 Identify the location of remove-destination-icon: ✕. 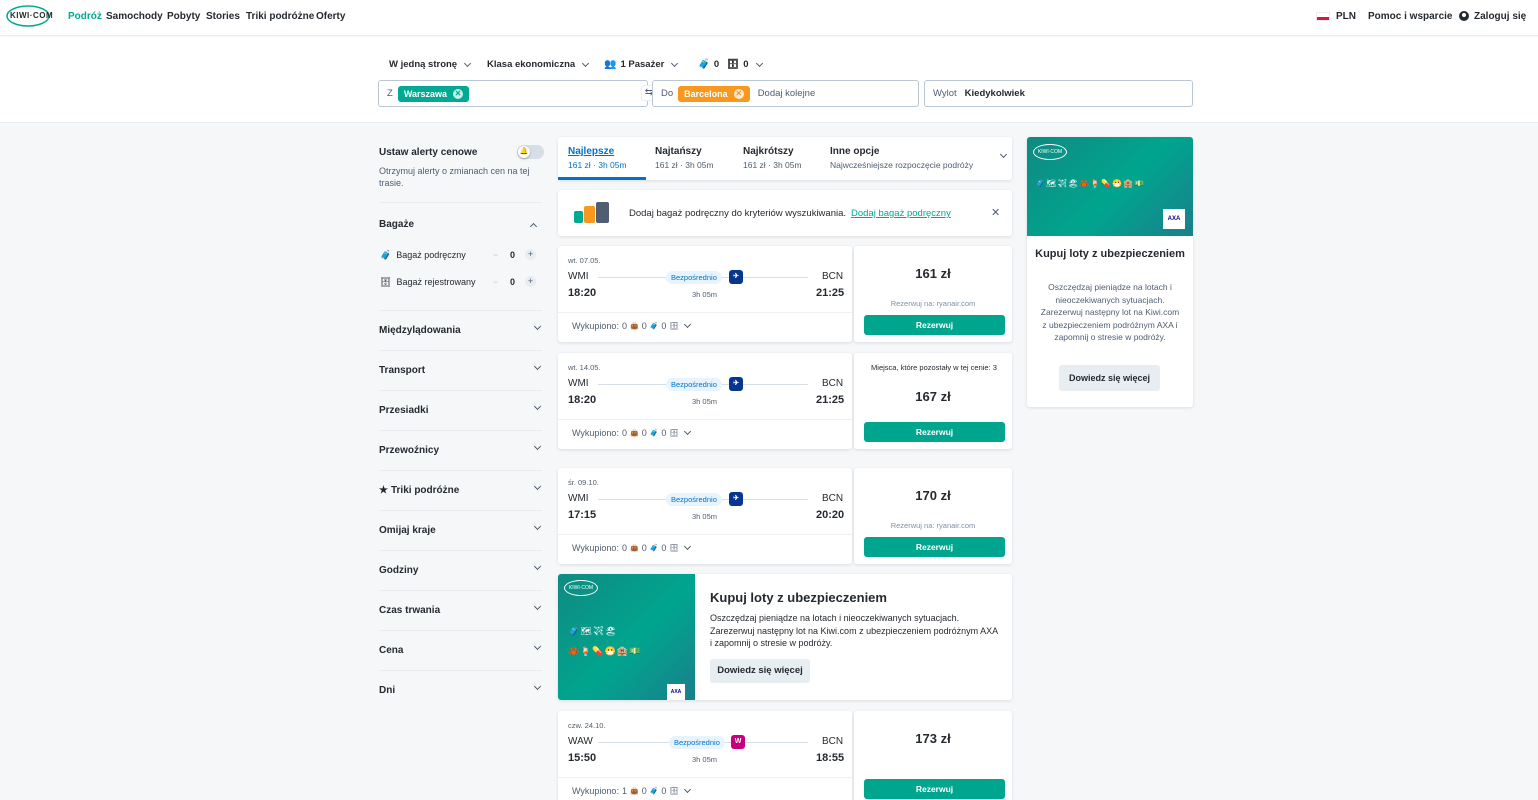
(738, 93).